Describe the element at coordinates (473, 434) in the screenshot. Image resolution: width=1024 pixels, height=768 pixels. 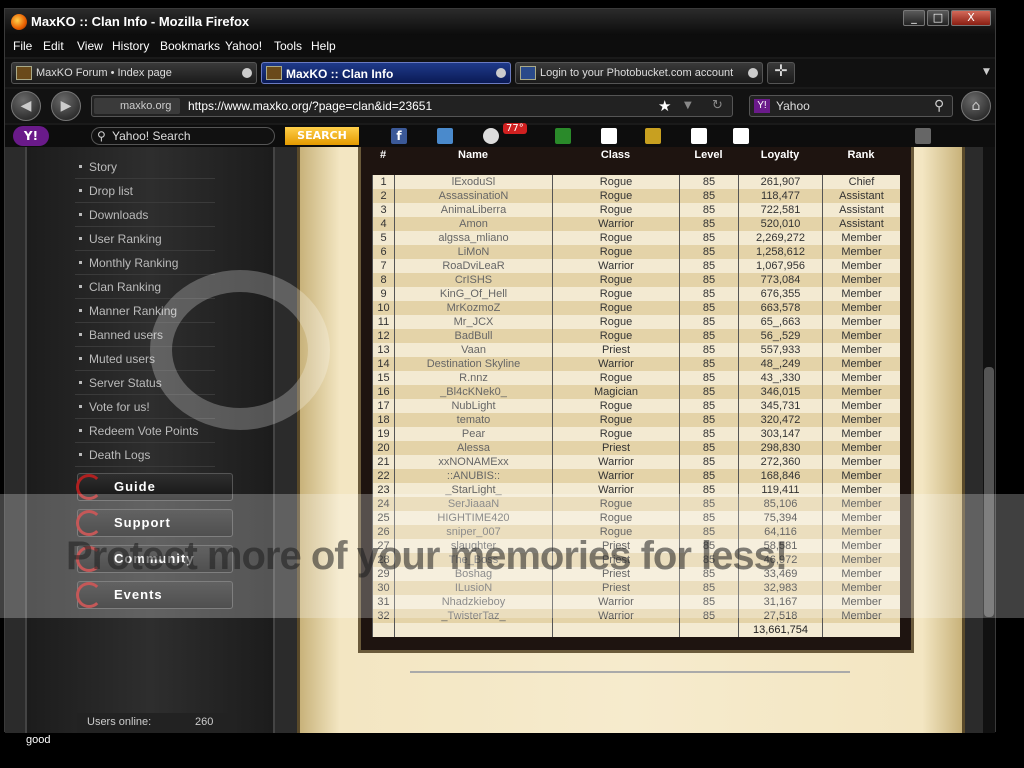
I see `cell-name: Pear` at that location.